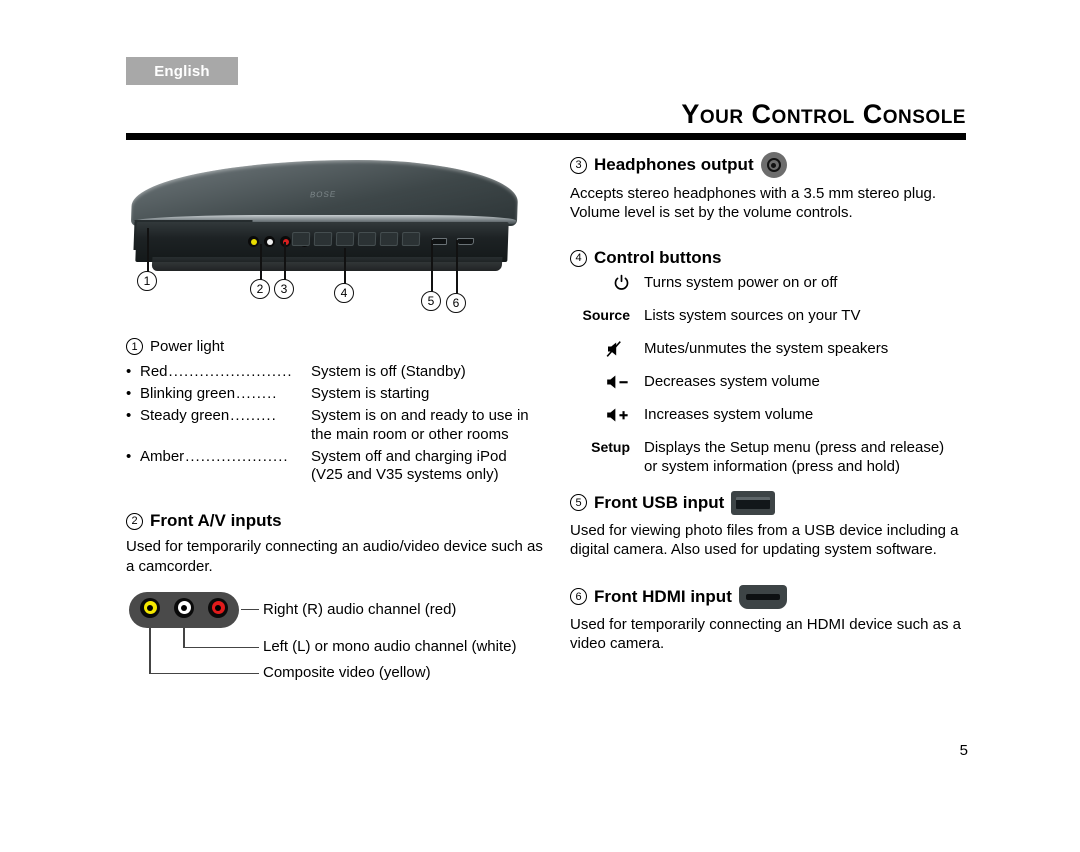  I want to click on state-desc: System is off (Standby), so click(428, 372).